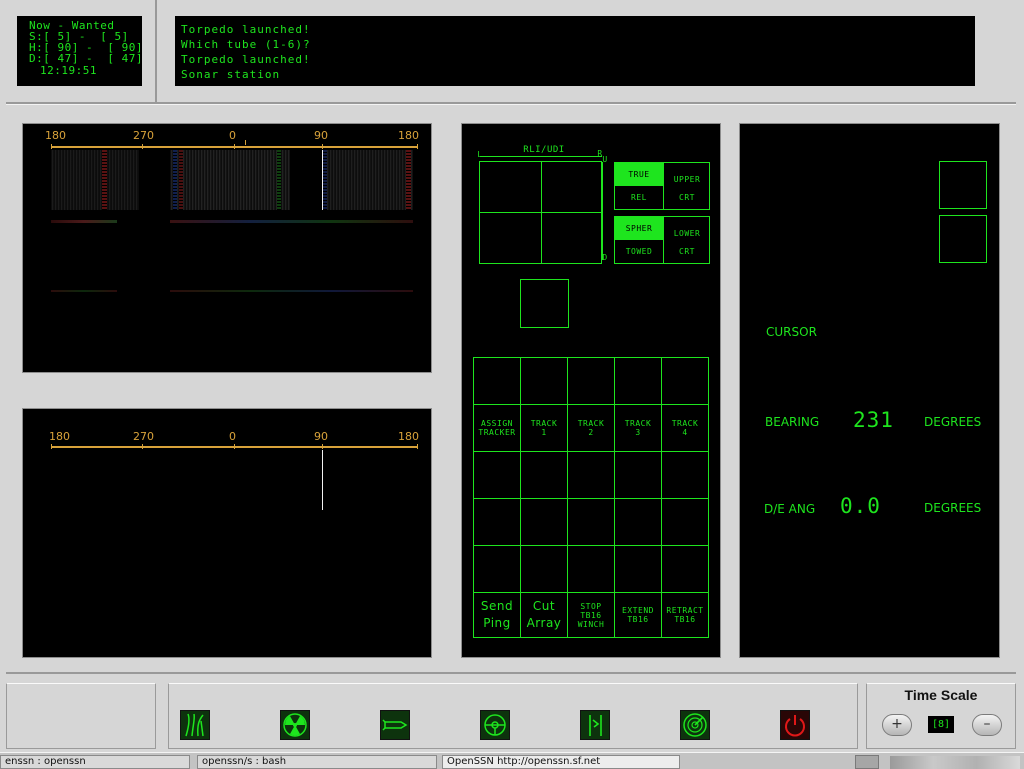 The image size is (1024, 769). Describe the element at coordinates (792, 422) in the screenshot. I see `bearing-label: BEARING` at that location.